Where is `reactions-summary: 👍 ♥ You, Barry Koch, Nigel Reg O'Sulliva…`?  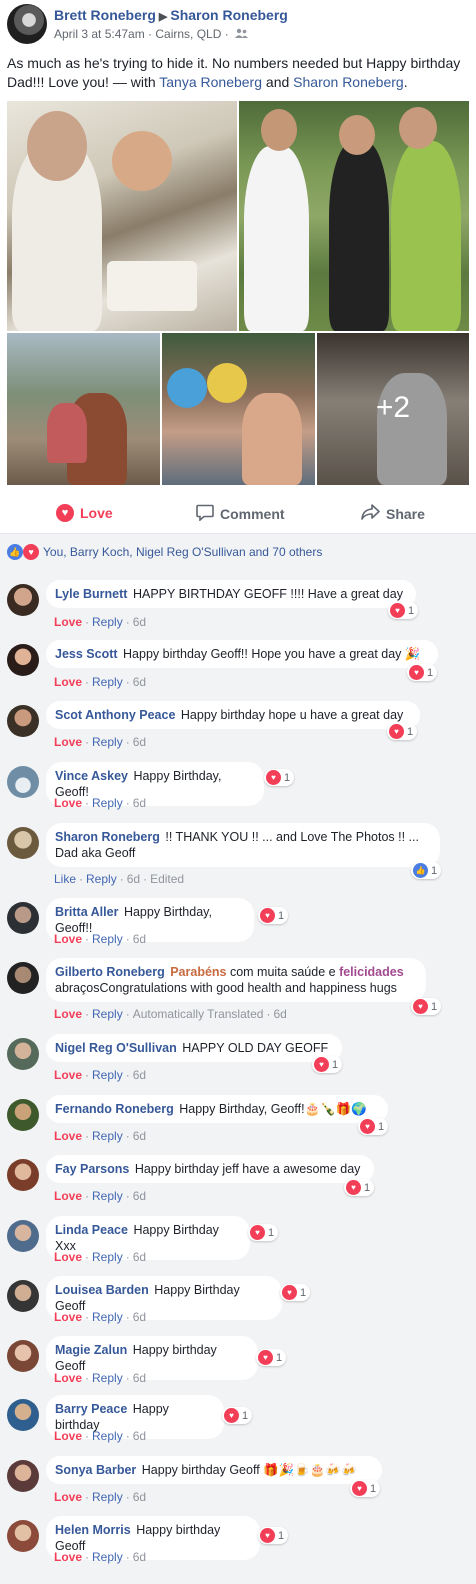
reactions-summary: 👍 ♥ You, Barry Koch, Nigel Reg O'Sulliva… is located at coordinates (164, 552).